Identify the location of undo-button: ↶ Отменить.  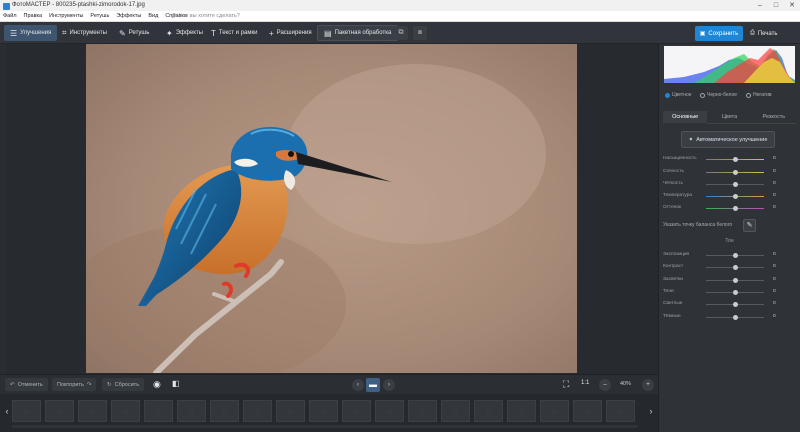
(26, 384).